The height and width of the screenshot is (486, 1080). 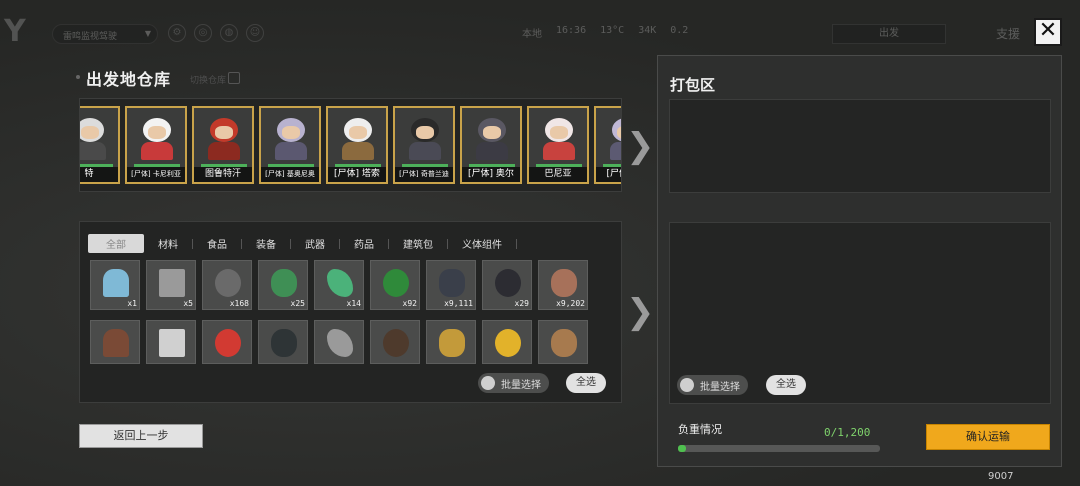 I want to click on category-tab: 装备, so click(x=266, y=243).